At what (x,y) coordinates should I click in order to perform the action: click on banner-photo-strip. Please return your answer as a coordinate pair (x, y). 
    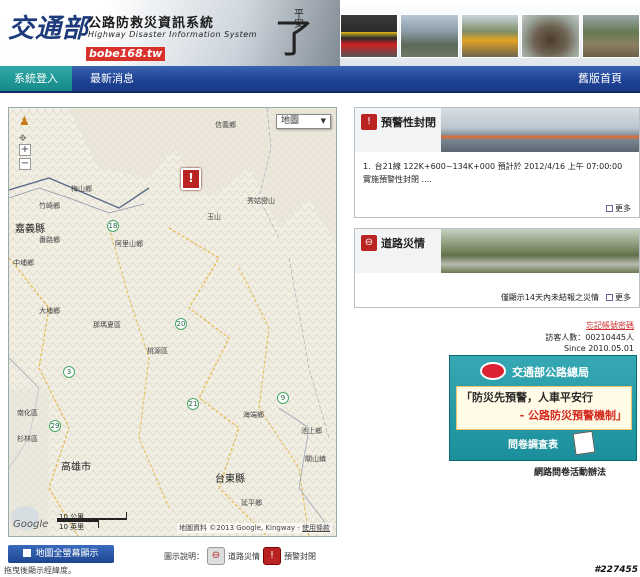
    Looking at the image, I should click on (490, 38).